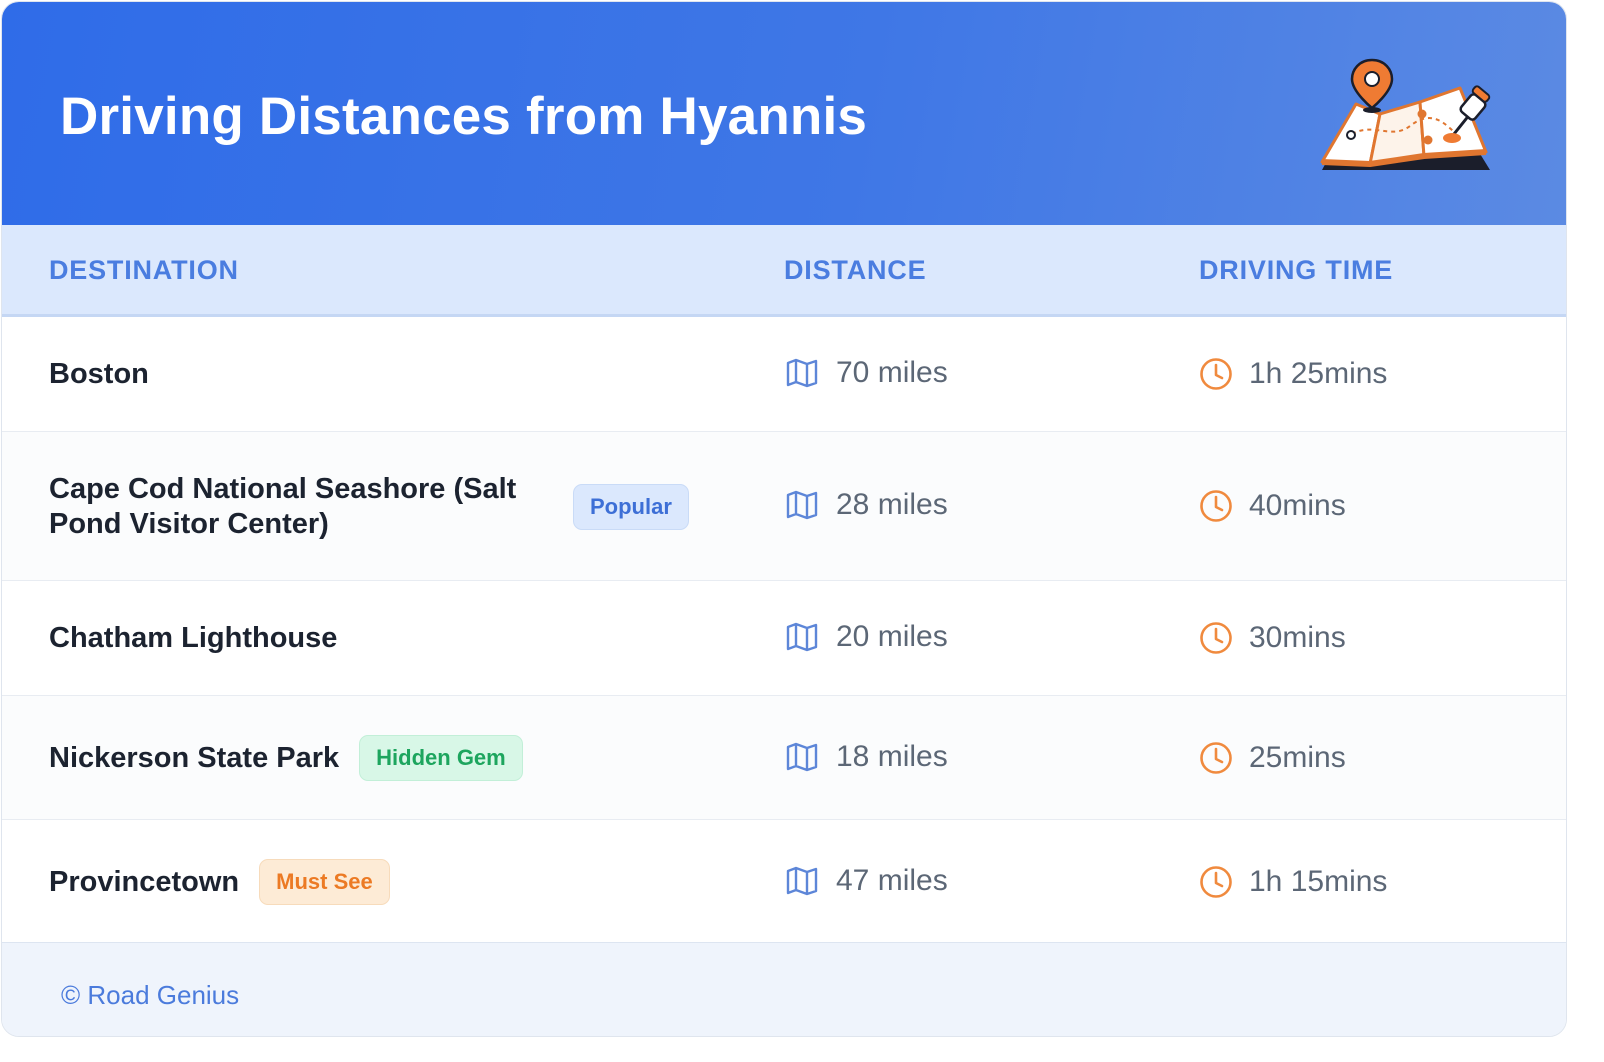 This screenshot has height=1062, width=1604. I want to click on destination-name: Provincetown, so click(144, 881).